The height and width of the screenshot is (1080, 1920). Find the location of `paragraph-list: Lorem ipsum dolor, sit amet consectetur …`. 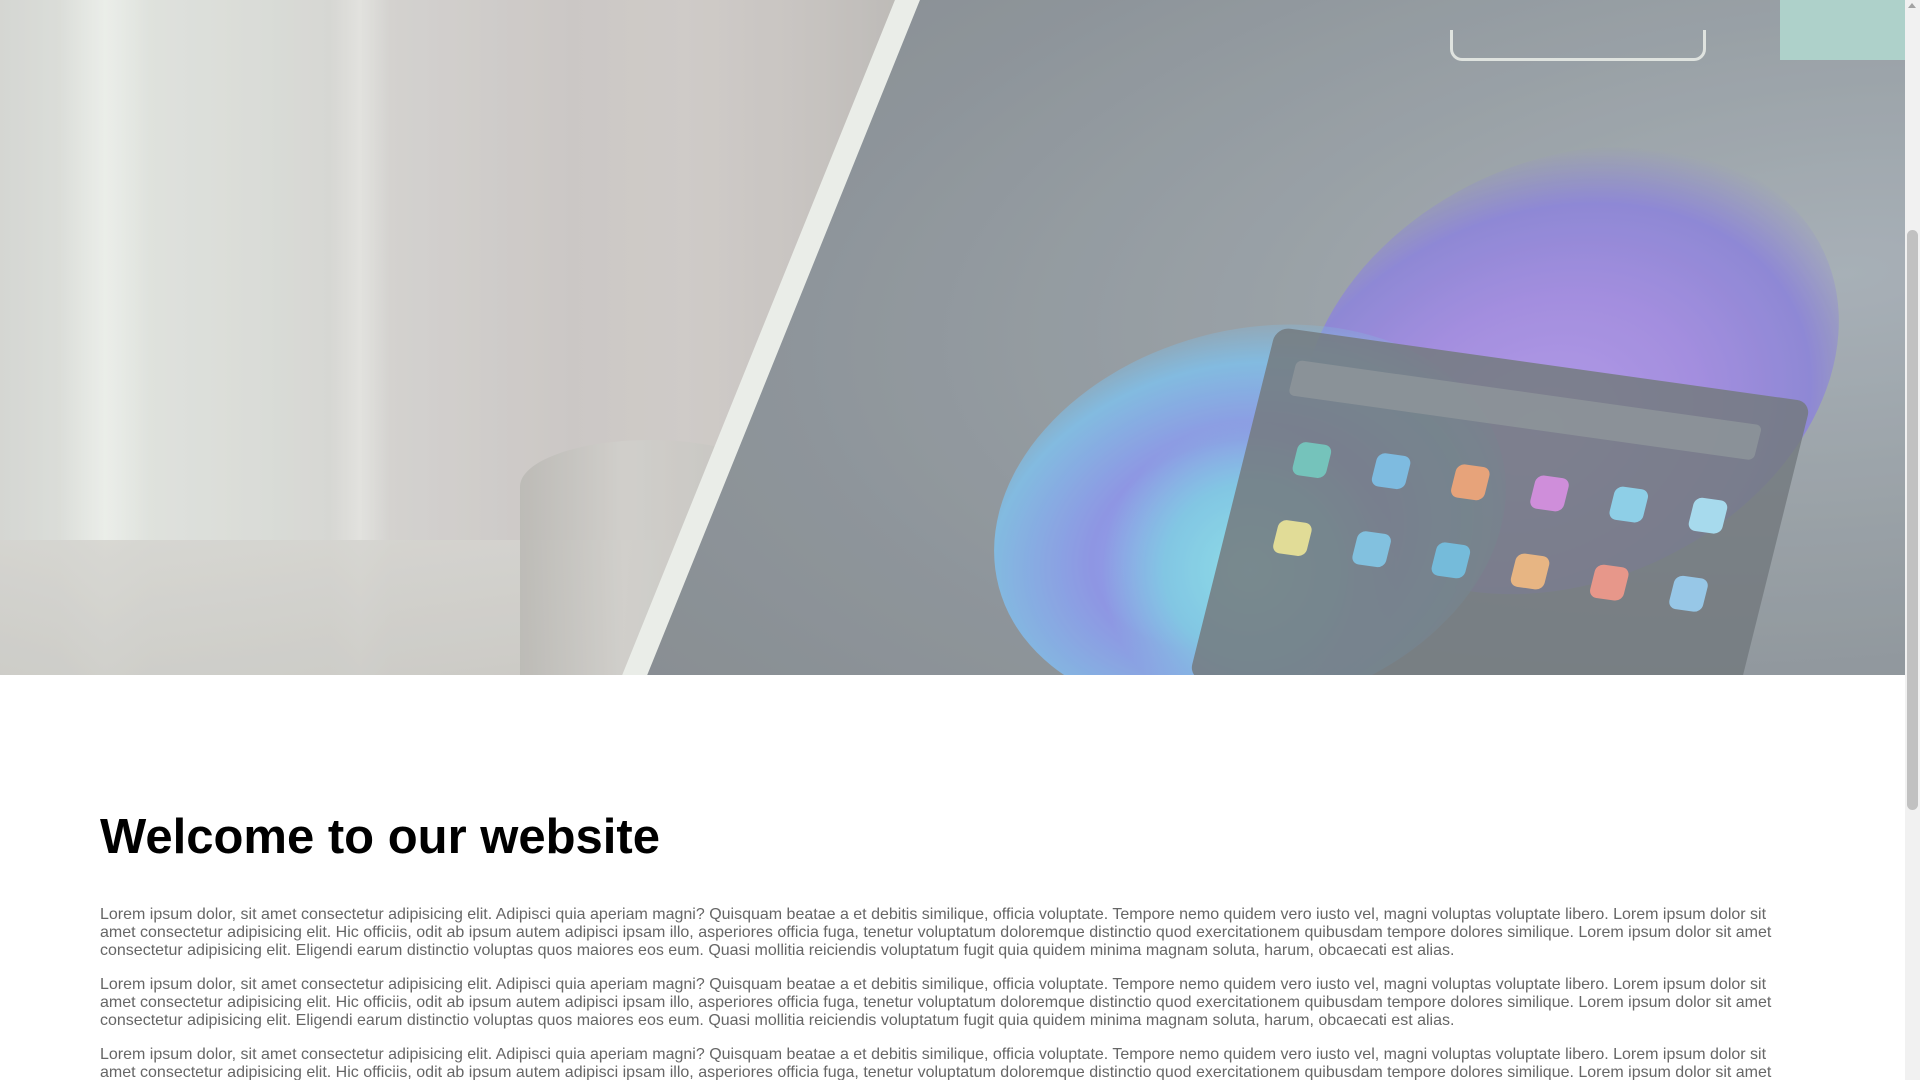

paragraph-list: Lorem ipsum dolor, sit amet consectetur … is located at coordinates (936, 993).